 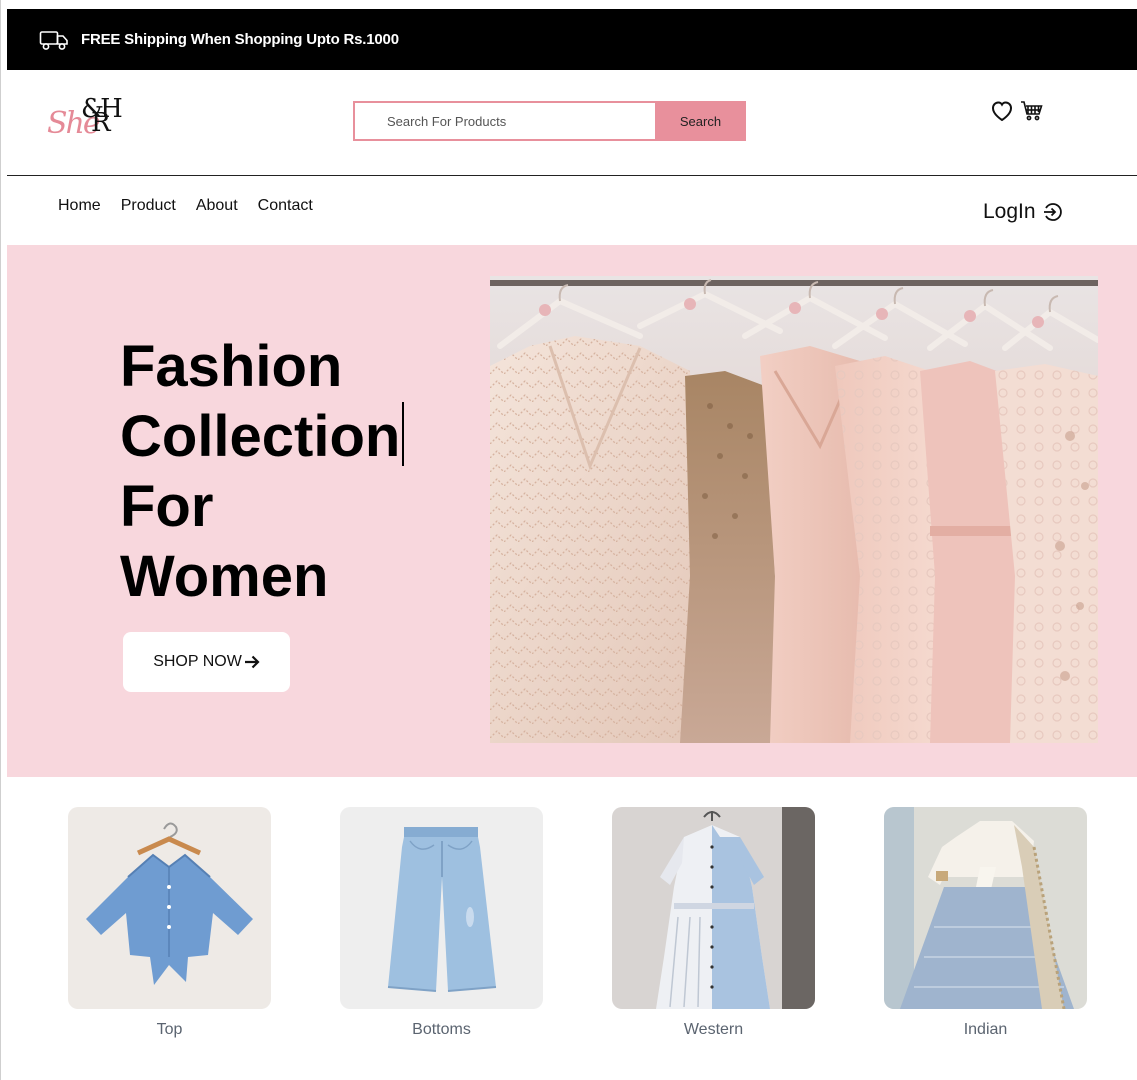 What do you see at coordinates (224, 576) in the screenshot?
I see `hero-title-line: Women` at bounding box center [224, 576].